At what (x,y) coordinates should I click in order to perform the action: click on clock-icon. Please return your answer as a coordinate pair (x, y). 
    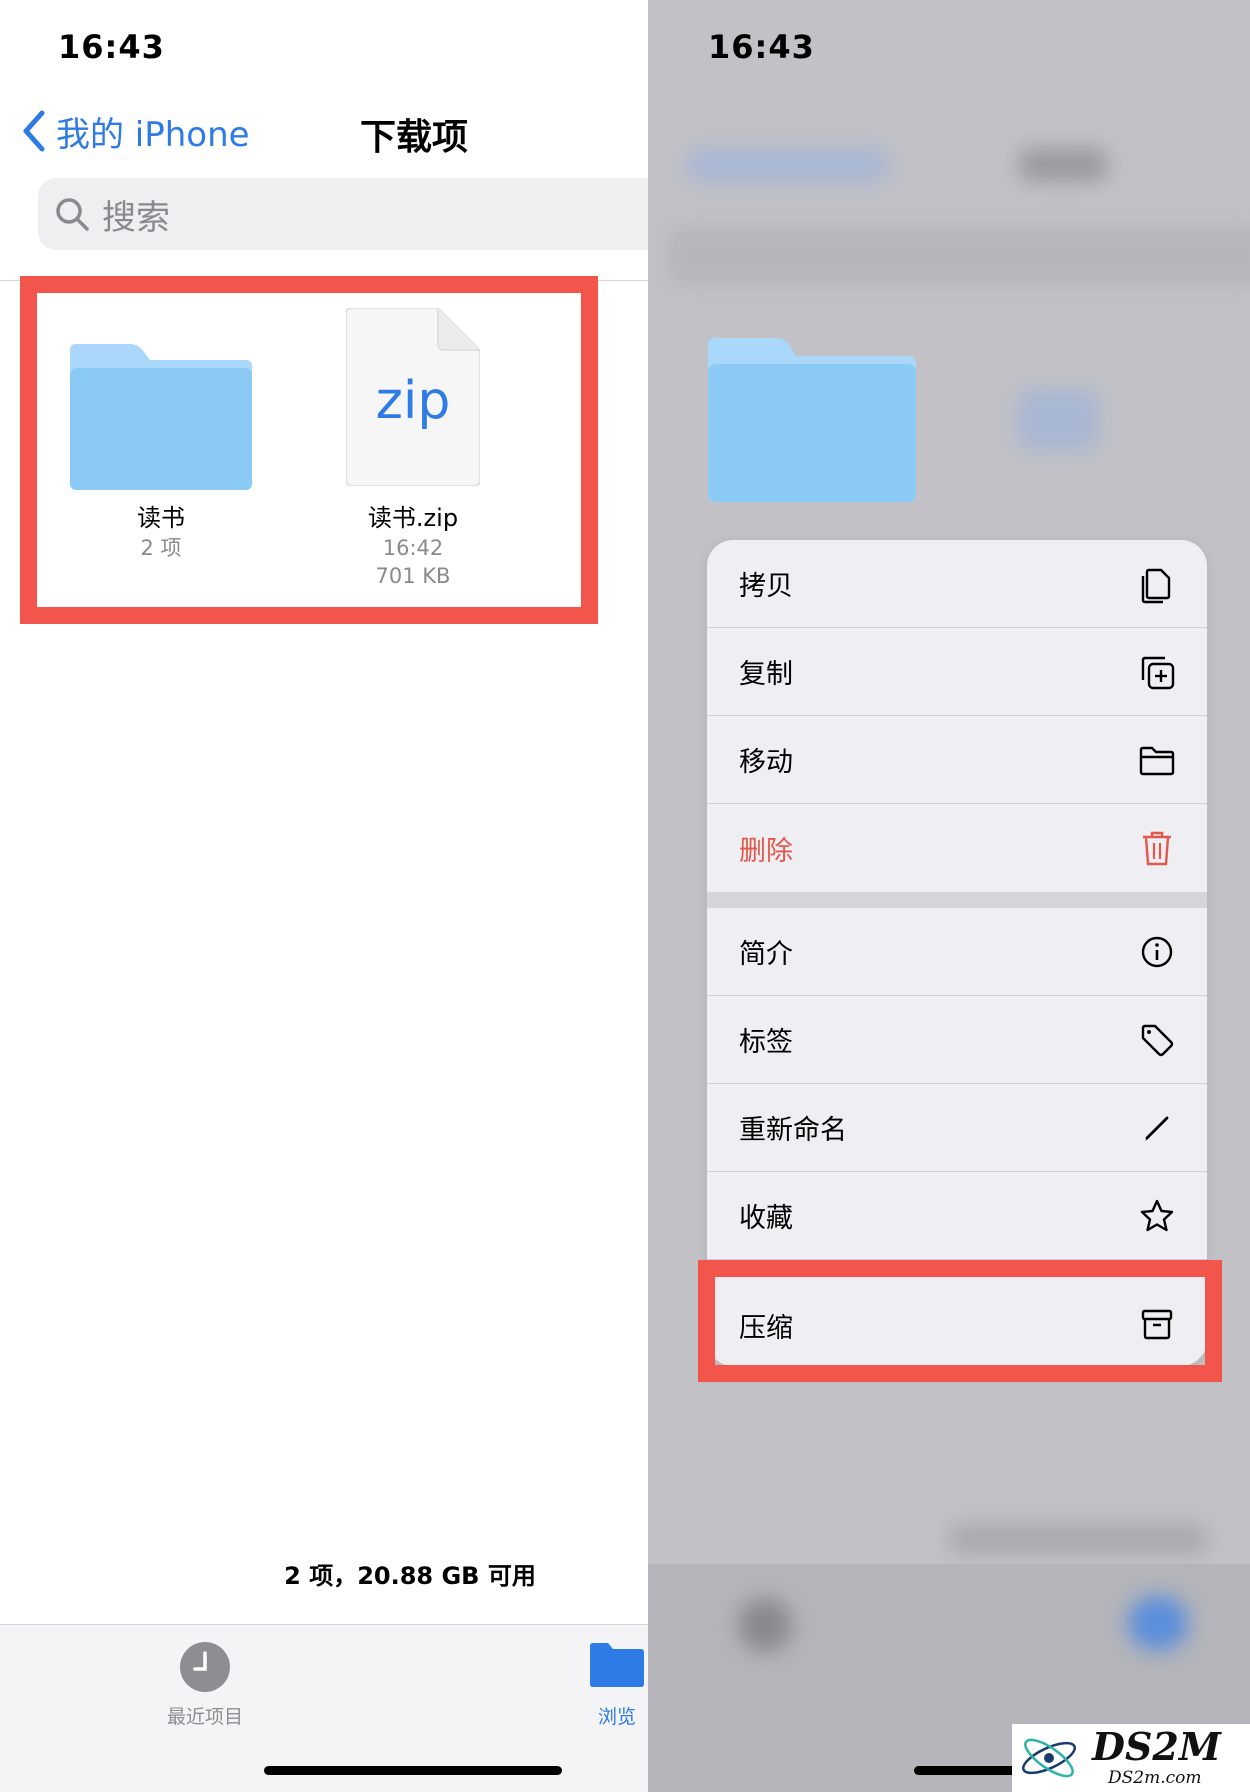
    Looking at the image, I should click on (205, 1667).